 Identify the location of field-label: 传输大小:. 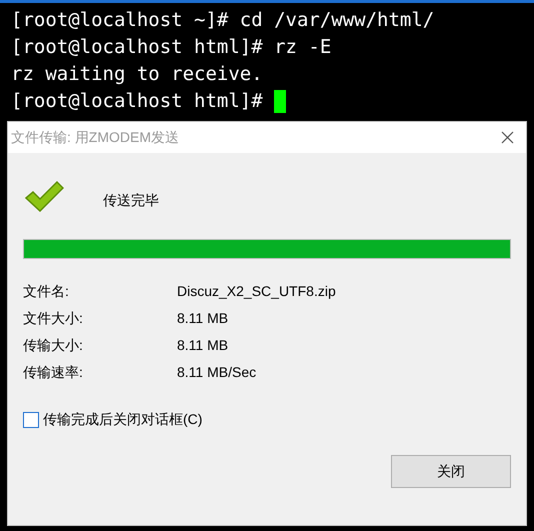
(53, 345).